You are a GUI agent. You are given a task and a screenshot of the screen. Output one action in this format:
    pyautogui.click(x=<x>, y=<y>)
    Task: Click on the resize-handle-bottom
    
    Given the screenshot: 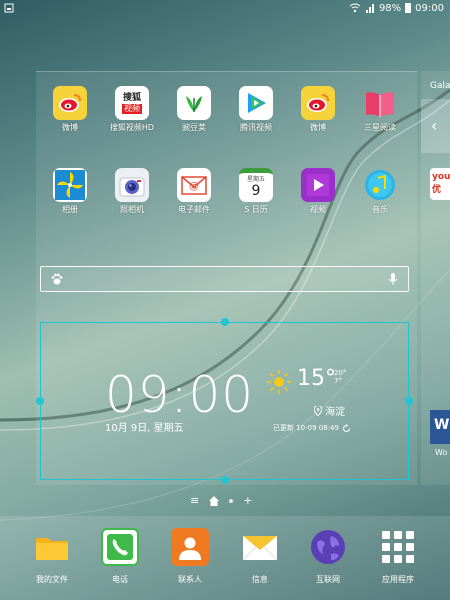 What is the action you would take?
    pyautogui.click(x=225, y=480)
    